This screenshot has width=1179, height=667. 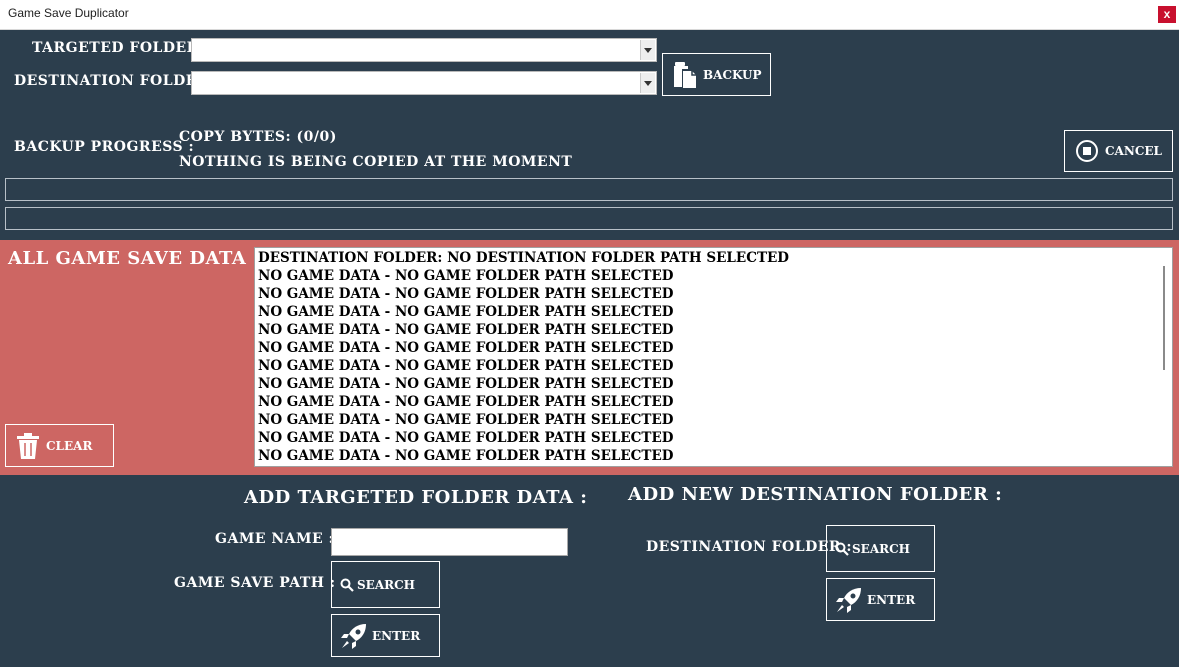 I want to click on dest-enter-button: ENTER, so click(x=880, y=599).